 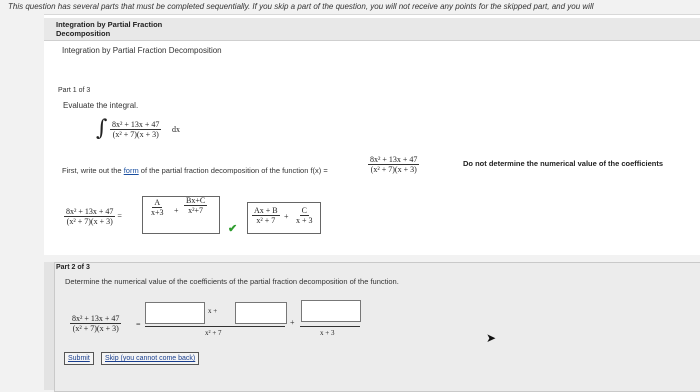 What do you see at coordinates (233, 229) in the screenshot?
I see `correct-check-icon: ✔` at bounding box center [233, 229].